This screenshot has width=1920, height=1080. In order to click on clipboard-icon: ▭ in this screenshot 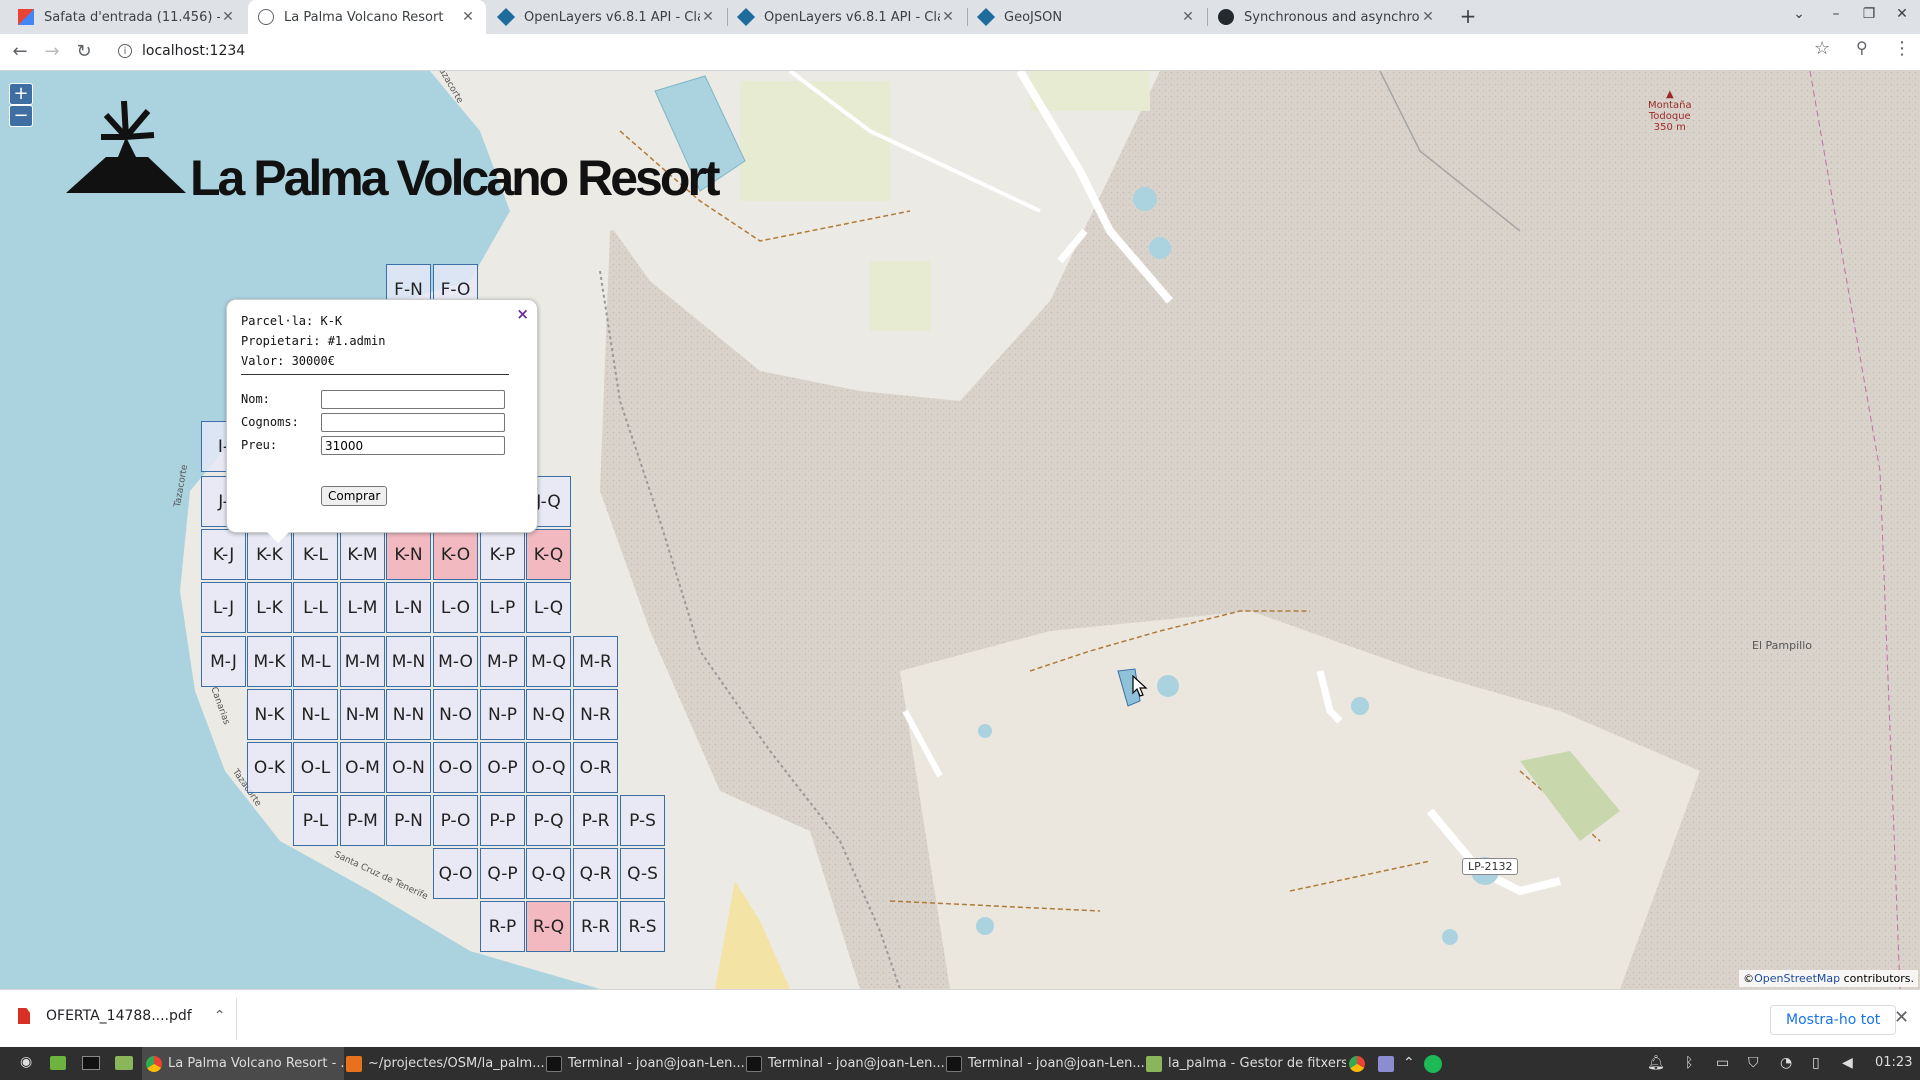, I will do `click(1722, 1063)`.